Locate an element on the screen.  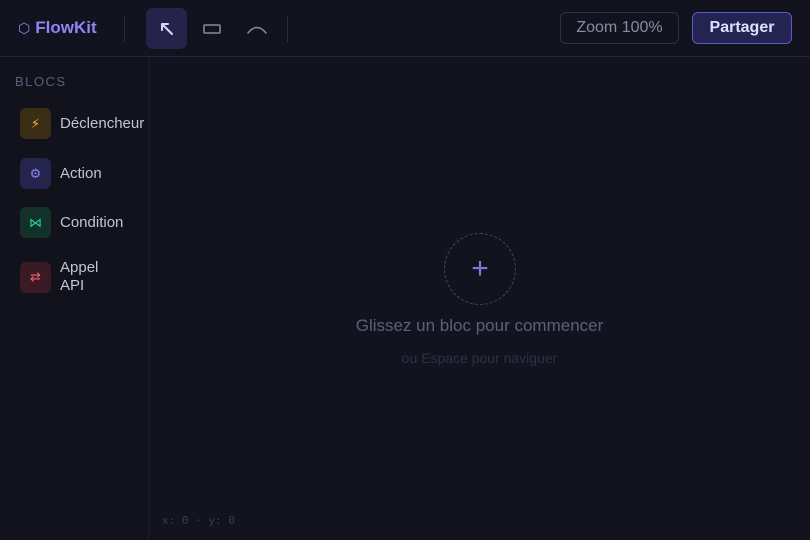
brand-logo: ⬡ FlowKit is located at coordinates (57, 28).